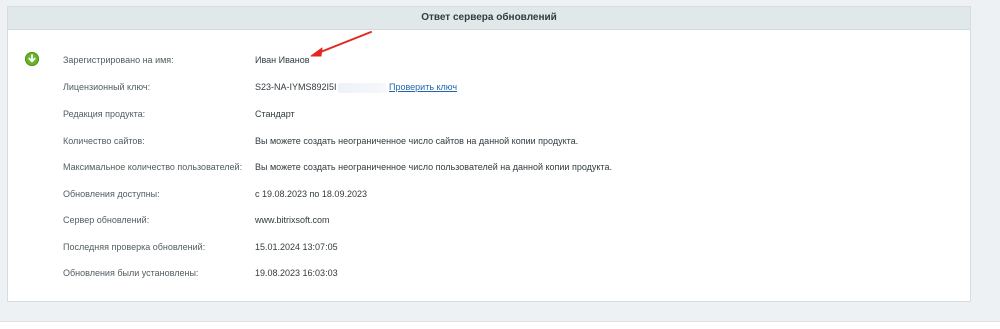  Describe the element at coordinates (134, 247) in the screenshot. I see `label-last-check: Последняя проверка обновлений:` at that location.